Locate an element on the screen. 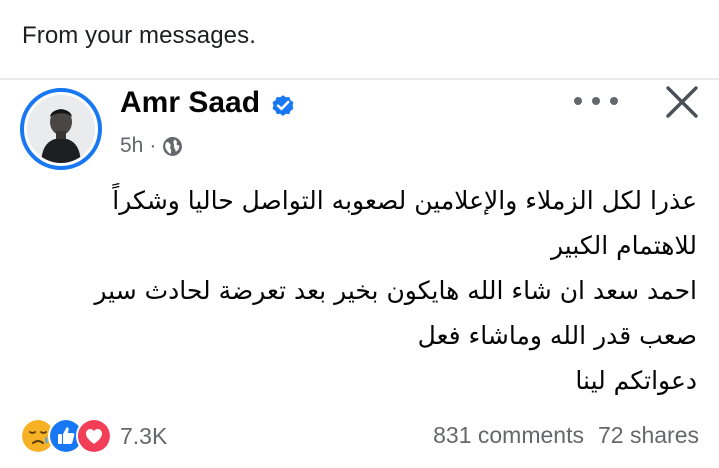 The width and height of the screenshot is (719, 468). engagement-stats: 831 comments 72 shares is located at coordinates (566, 435).